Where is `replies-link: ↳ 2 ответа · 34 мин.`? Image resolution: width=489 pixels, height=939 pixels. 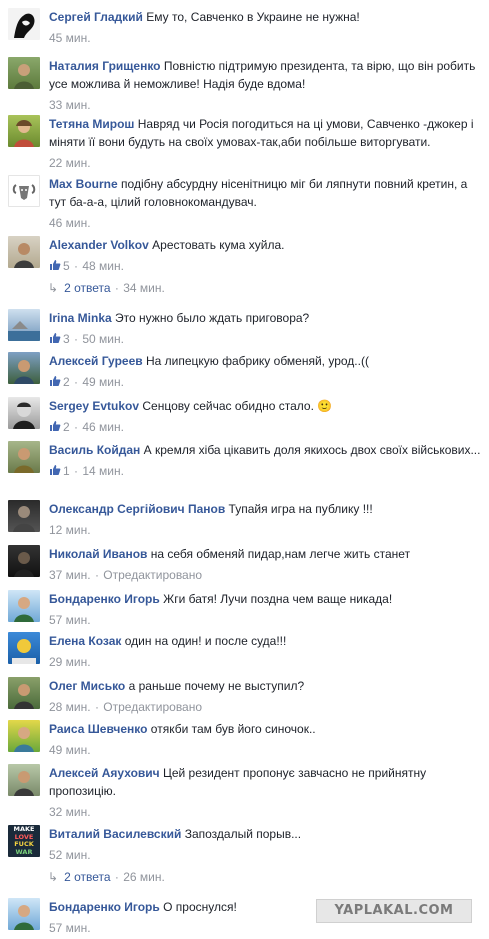
replies-link: ↳ 2 ответа · 34 мин. is located at coordinates (106, 288).